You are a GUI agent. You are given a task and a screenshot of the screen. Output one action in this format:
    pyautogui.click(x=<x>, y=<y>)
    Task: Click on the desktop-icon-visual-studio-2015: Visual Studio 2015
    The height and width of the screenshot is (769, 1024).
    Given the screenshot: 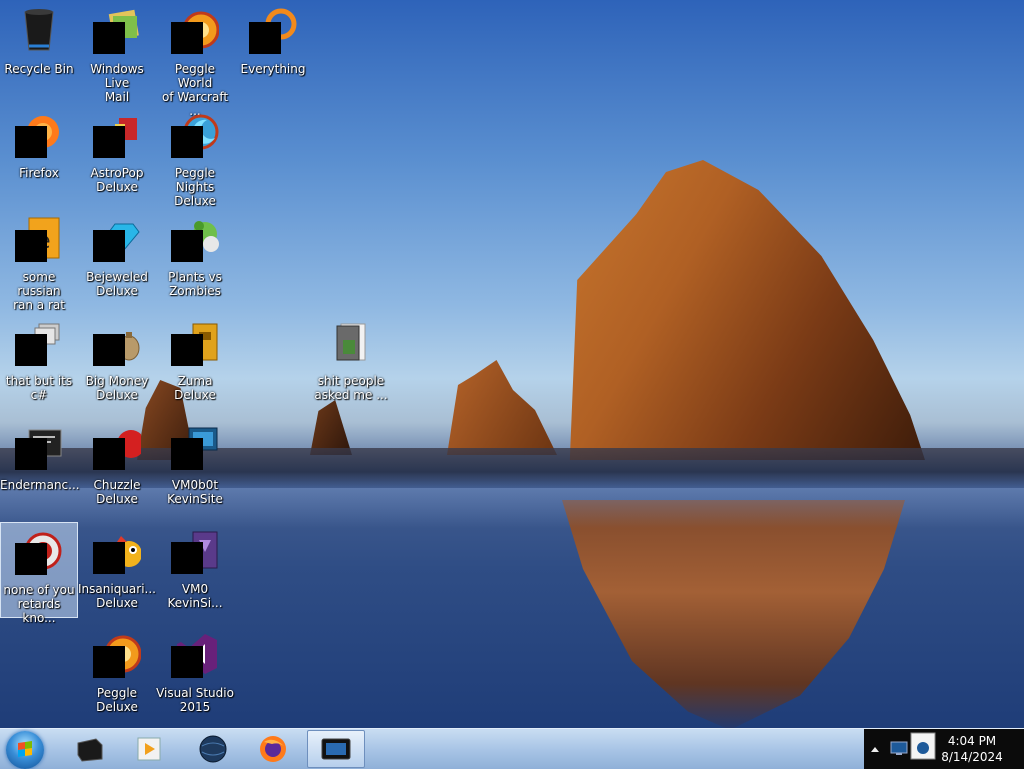 What is the action you would take?
    pyautogui.click(x=195, y=674)
    